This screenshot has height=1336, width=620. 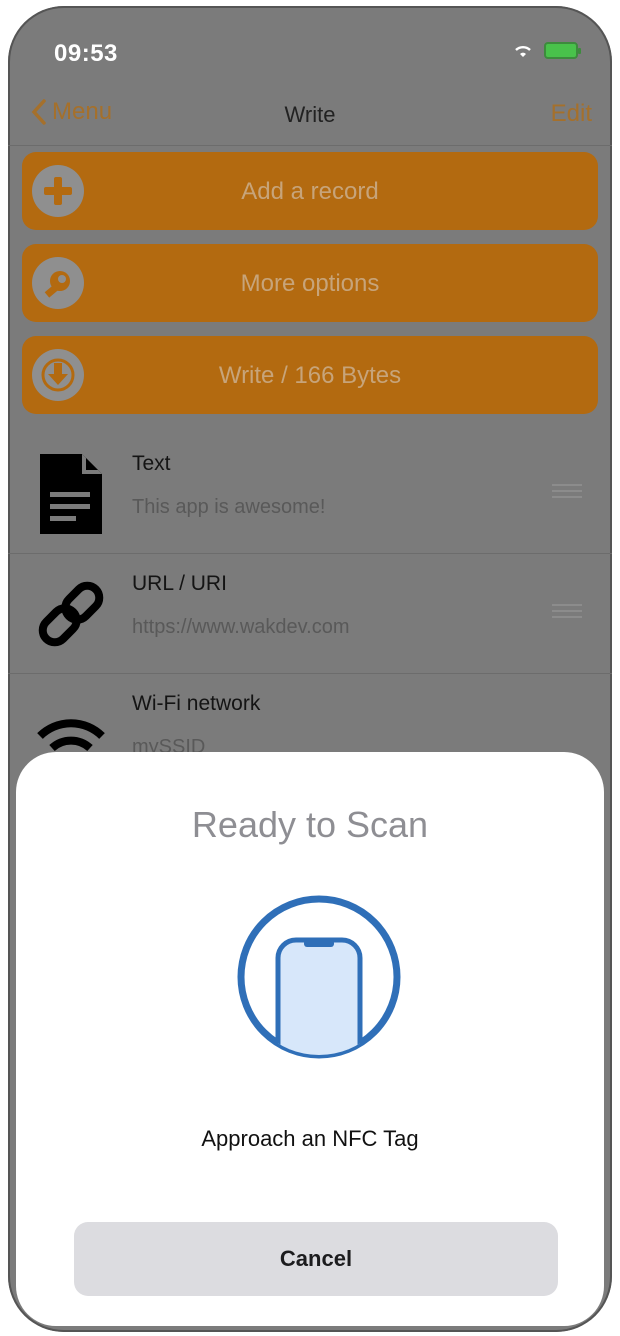 What do you see at coordinates (151, 463) in the screenshot?
I see `record-title: Text` at bounding box center [151, 463].